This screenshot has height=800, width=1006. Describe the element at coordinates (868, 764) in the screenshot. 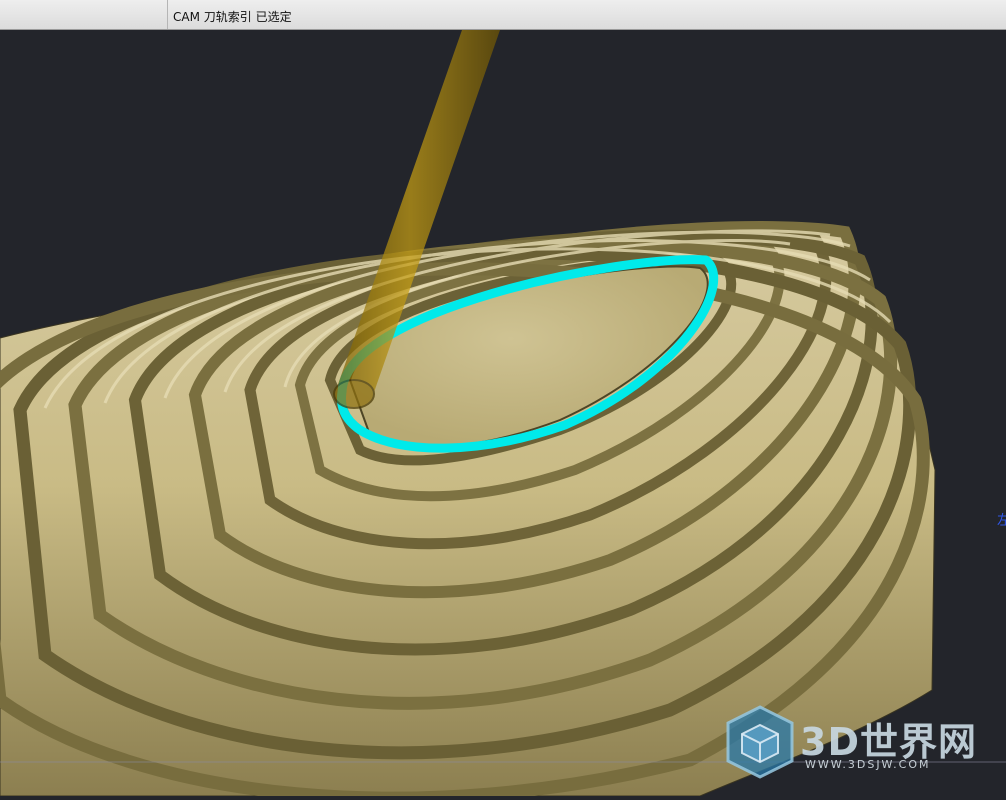

I see `watermark-url: WWW.3DSJW.COM` at that location.